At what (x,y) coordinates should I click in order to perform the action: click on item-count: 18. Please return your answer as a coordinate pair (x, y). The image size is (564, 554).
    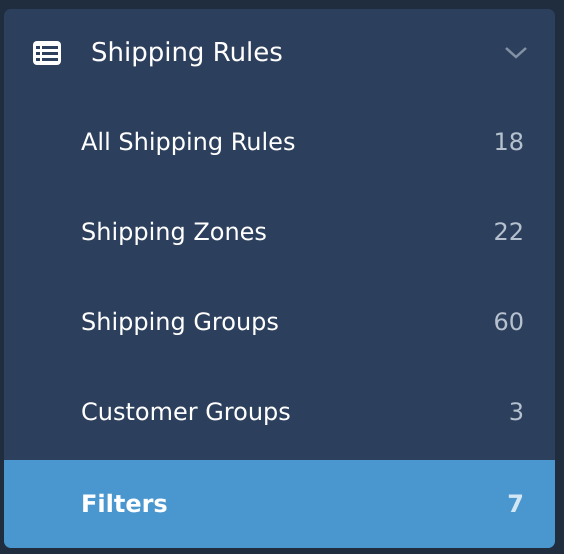
    Looking at the image, I should click on (508, 142).